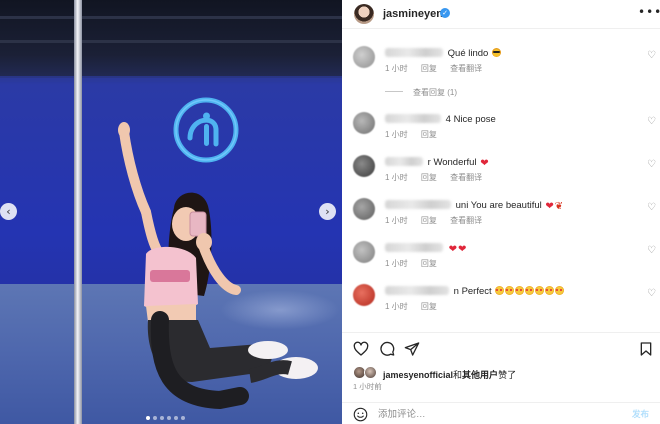  I want to click on comment-text: r Wonderful ❤, so click(437, 163).